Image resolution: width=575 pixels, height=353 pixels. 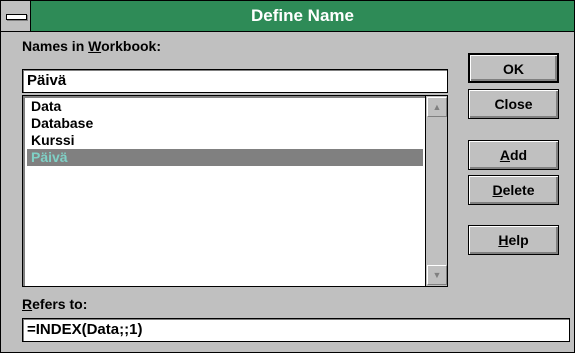 I want to click on close-button: Close, so click(x=513, y=104).